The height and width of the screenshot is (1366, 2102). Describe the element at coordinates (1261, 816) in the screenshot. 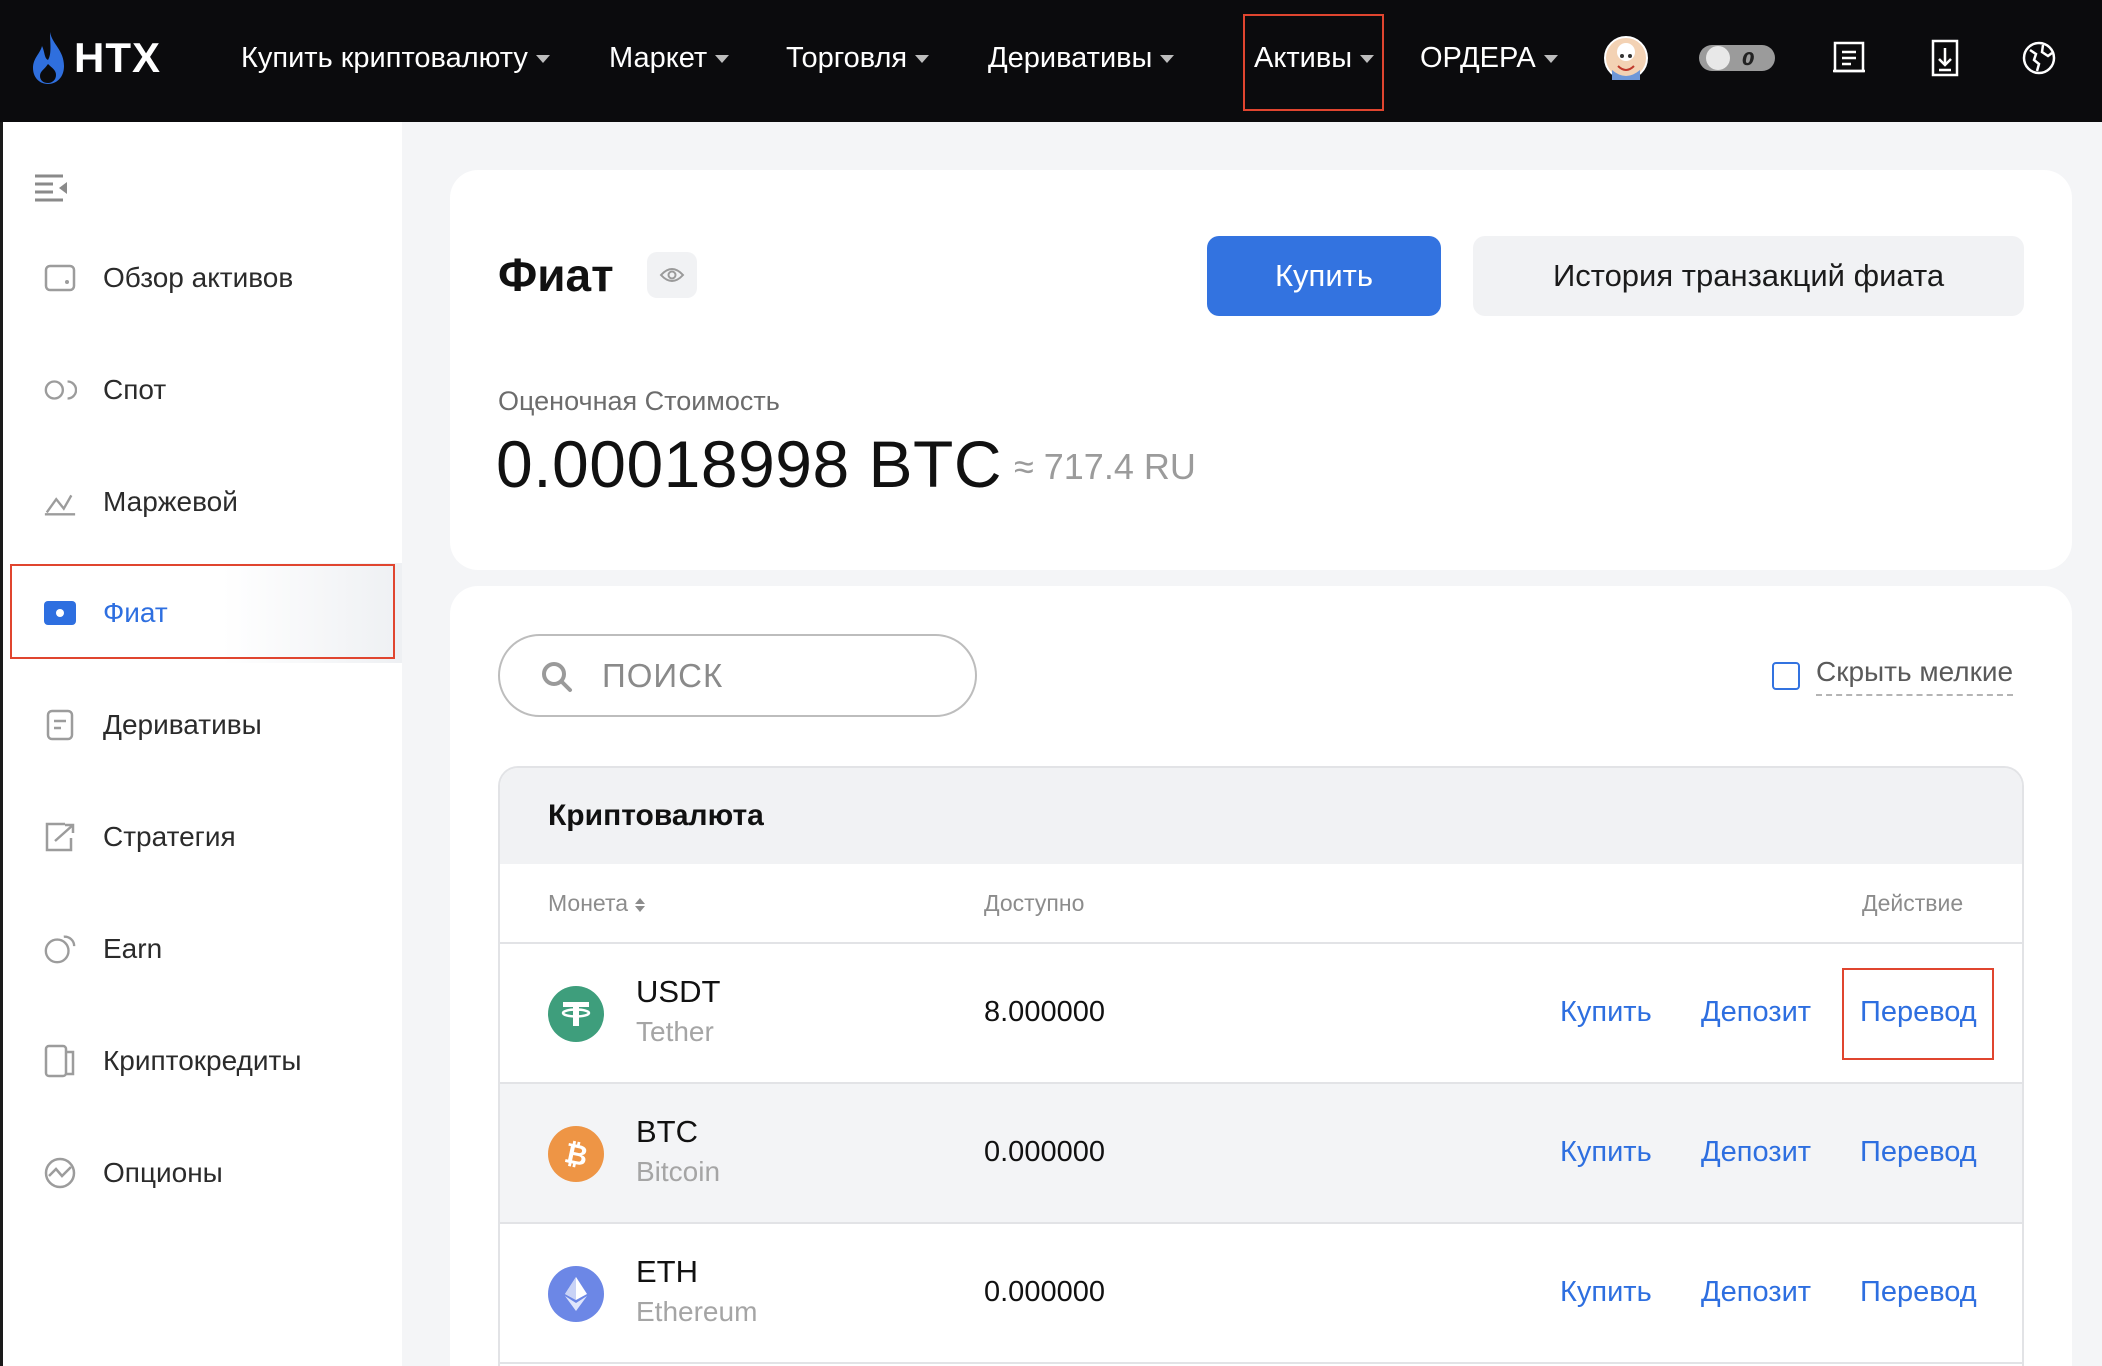

I see `section-title: Криптовалюта` at that location.